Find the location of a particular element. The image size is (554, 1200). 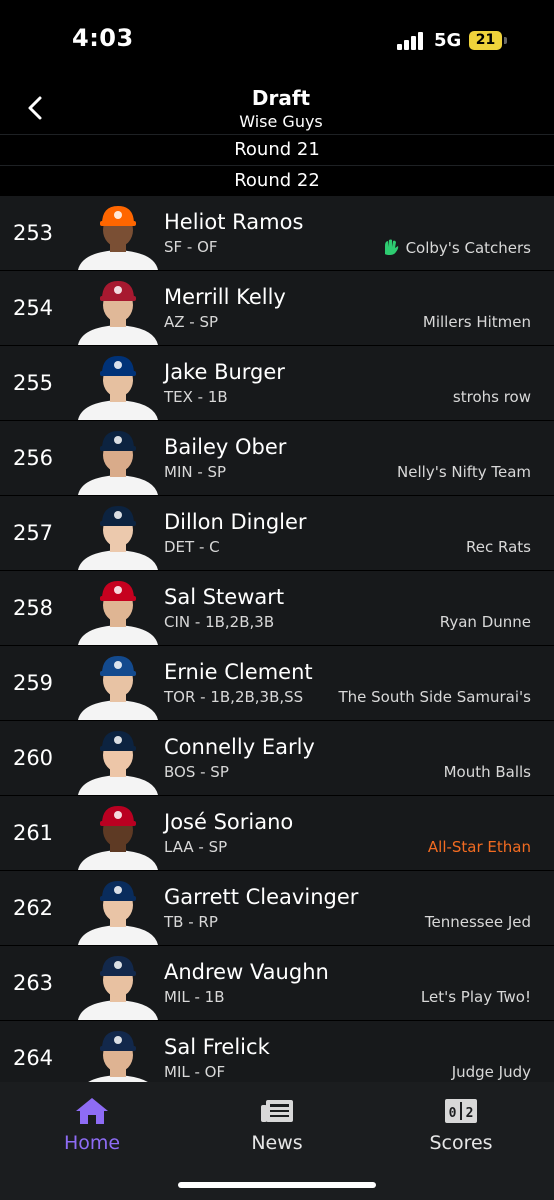

pick-row: 264 Sal Frelick MIL - OF Judge Judy is located at coordinates (277, 1051).